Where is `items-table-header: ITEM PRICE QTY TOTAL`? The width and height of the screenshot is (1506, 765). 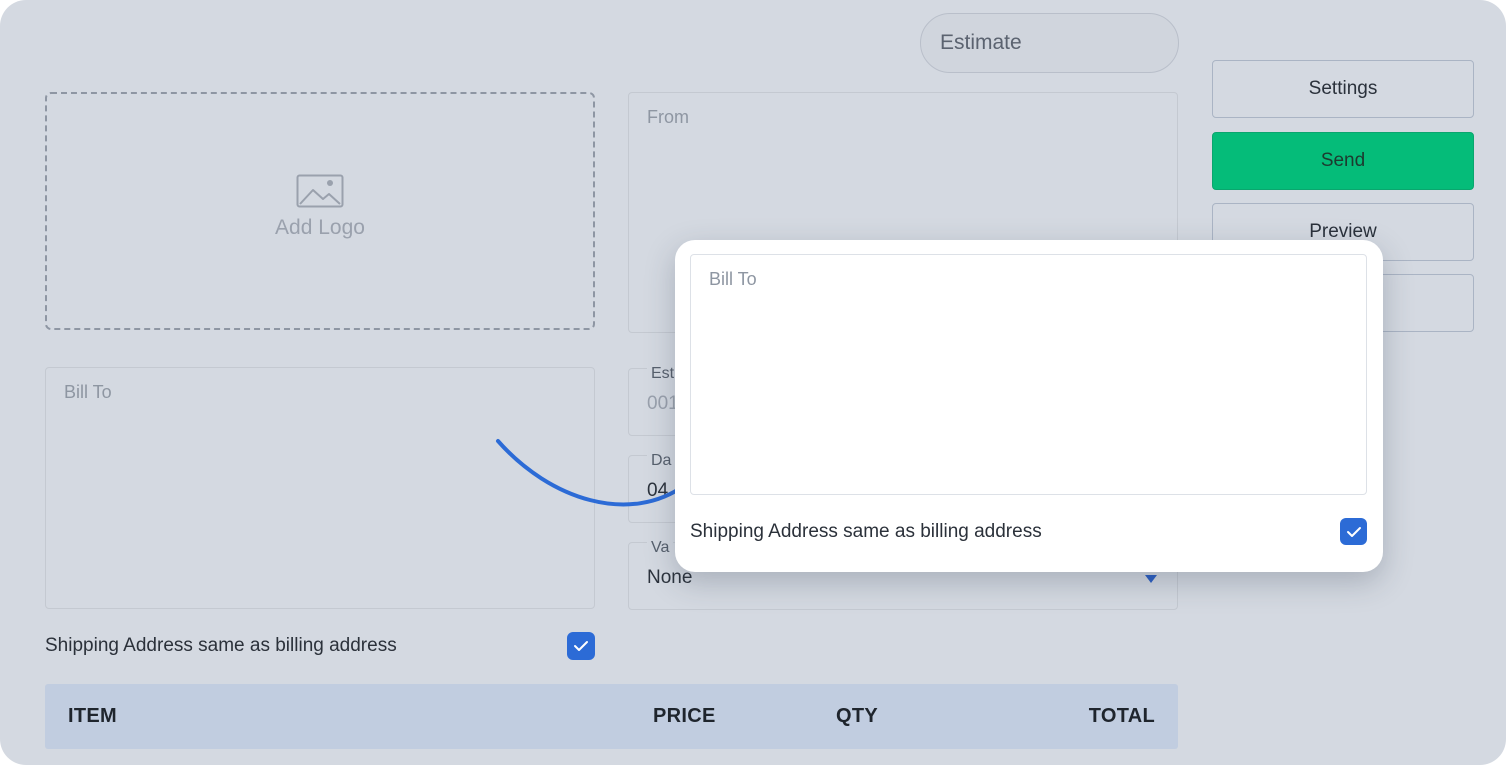 items-table-header: ITEM PRICE QTY TOTAL is located at coordinates (611, 716).